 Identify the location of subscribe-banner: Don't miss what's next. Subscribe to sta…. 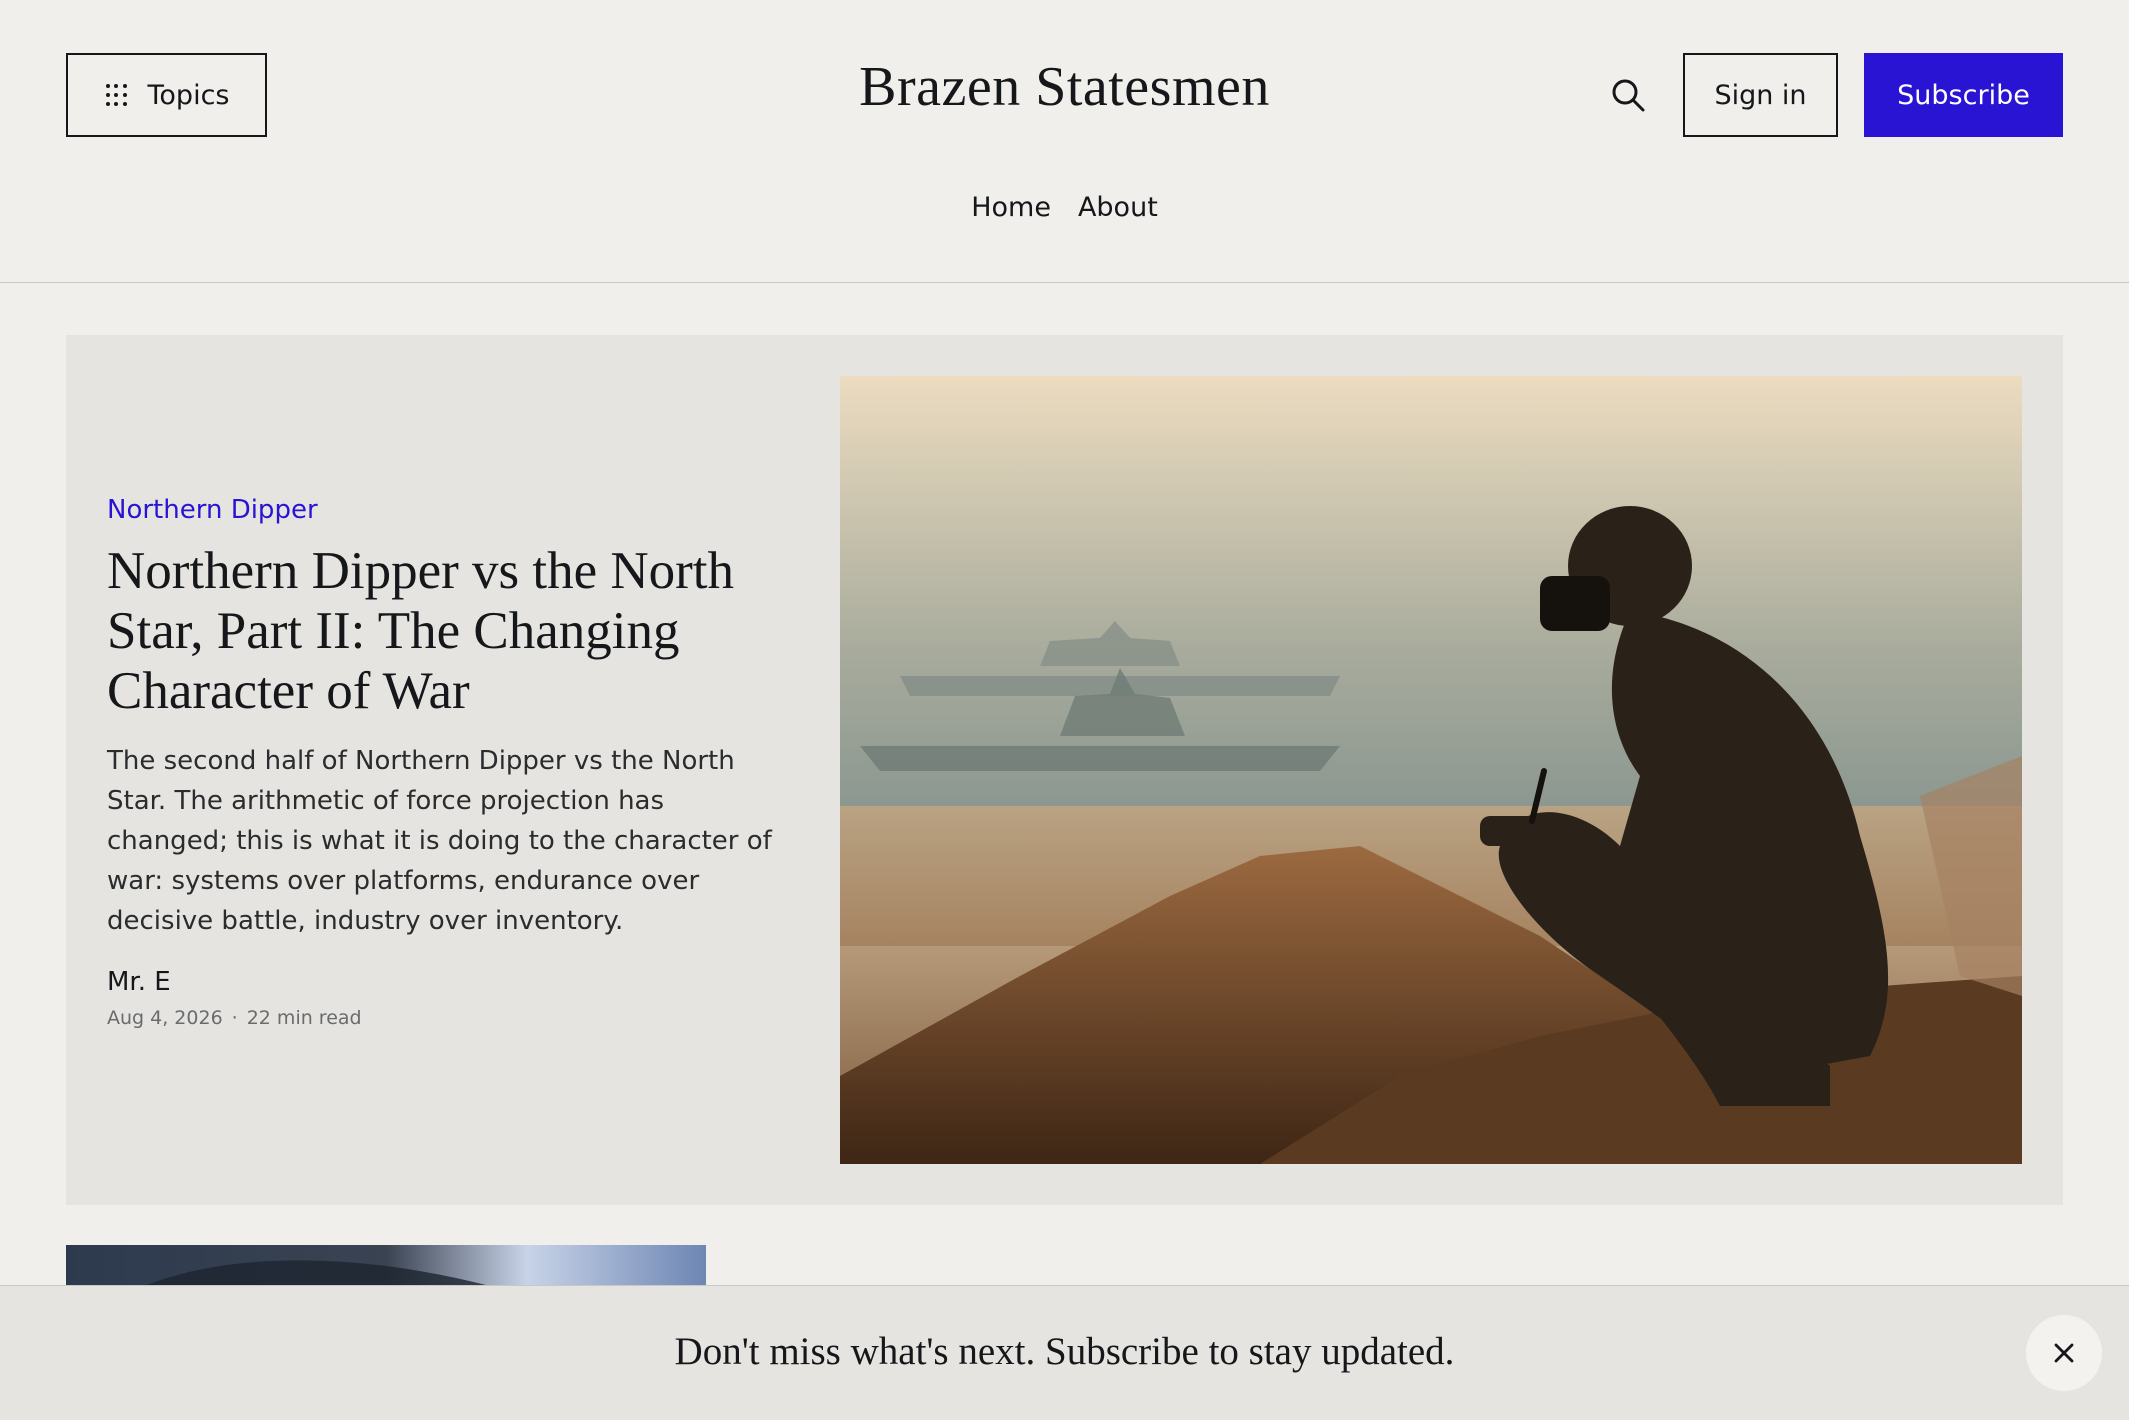
(1064, 1352).